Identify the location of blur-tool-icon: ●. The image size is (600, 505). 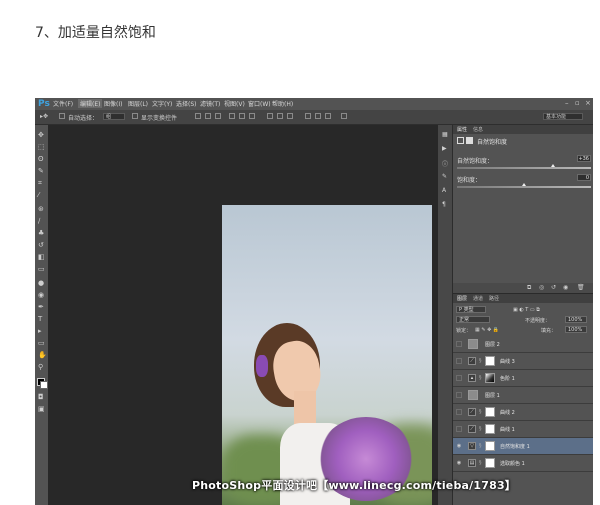
(41, 283).